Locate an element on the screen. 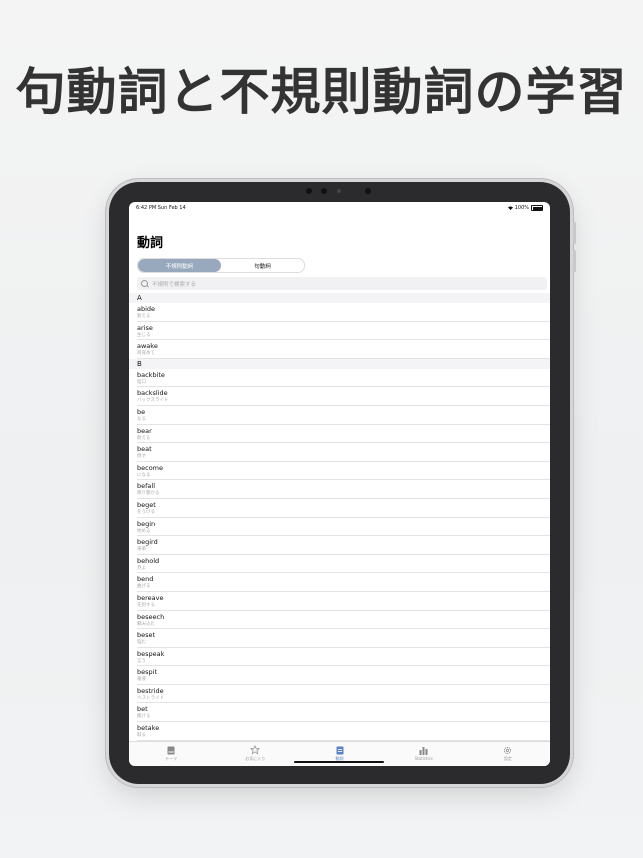 The width and height of the screenshot is (643, 858). verb-row: arise 生じる is located at coordinates (343, 331).